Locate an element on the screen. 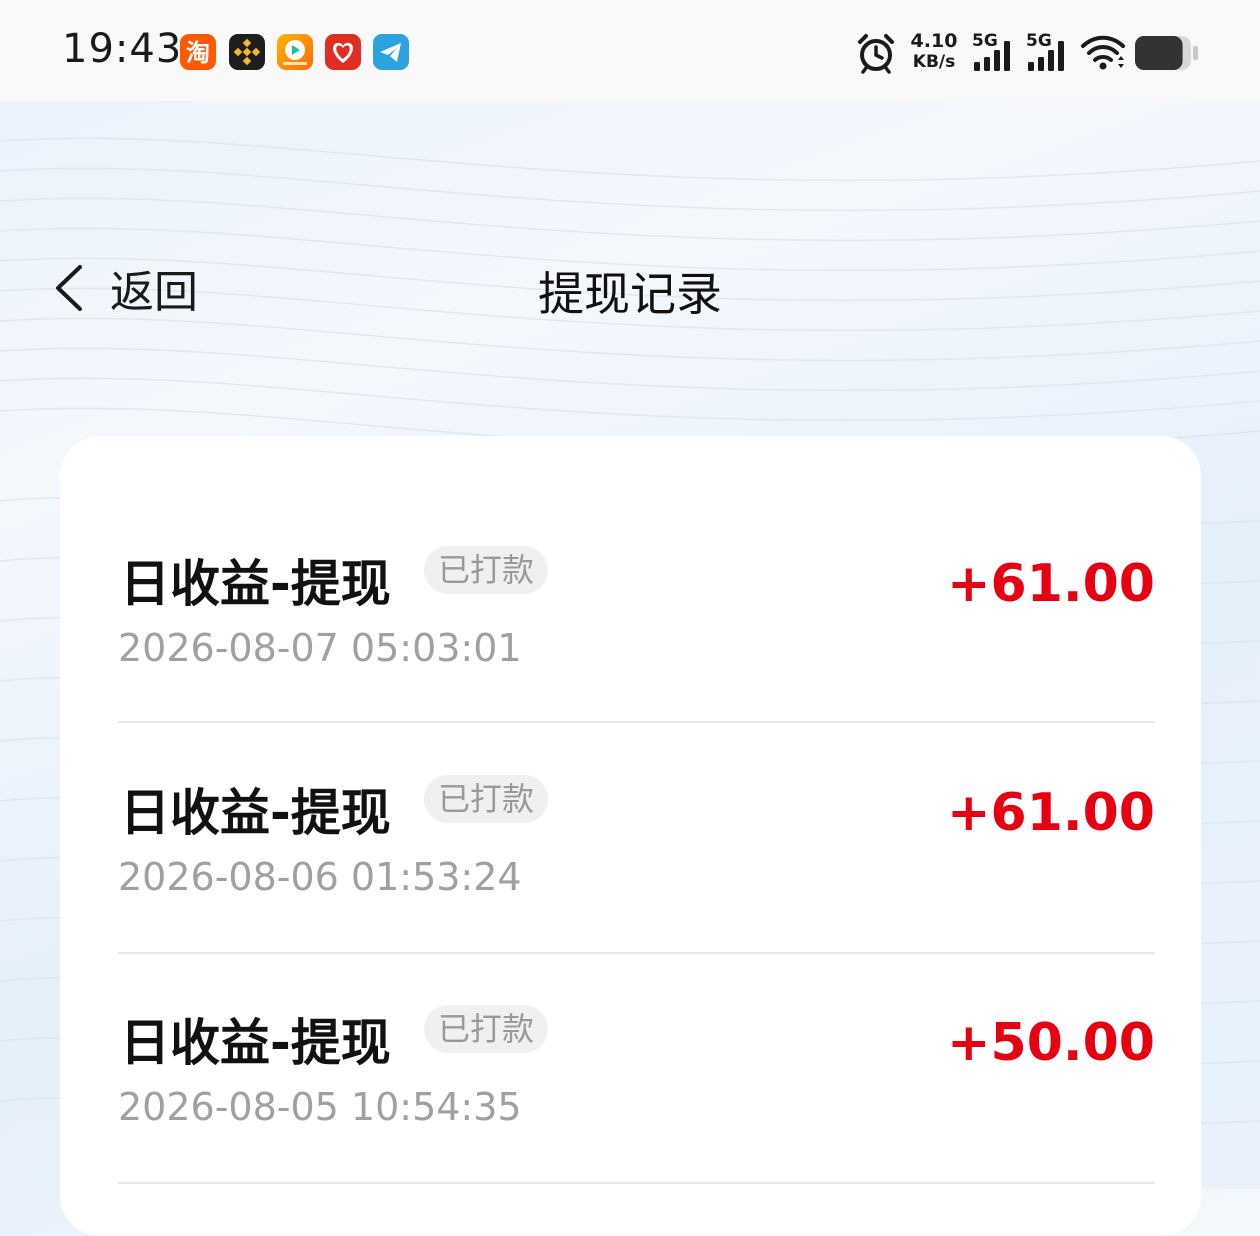 This screenshot has height=1236, width=1260. sim2-signal: 5G is located at coordinates (1049, 52).